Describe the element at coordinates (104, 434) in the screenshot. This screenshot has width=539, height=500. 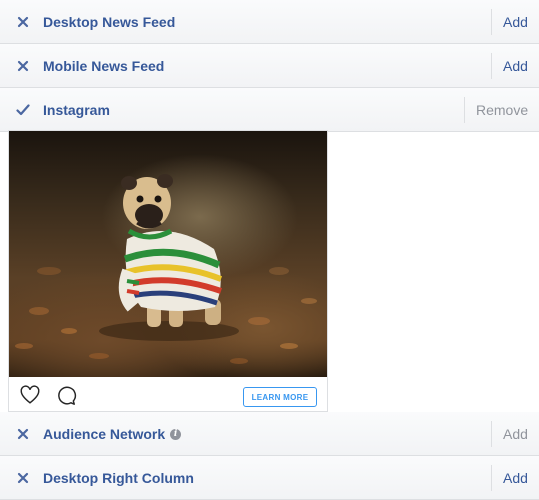
I see `placement-label-text: Audience Network` at that location.